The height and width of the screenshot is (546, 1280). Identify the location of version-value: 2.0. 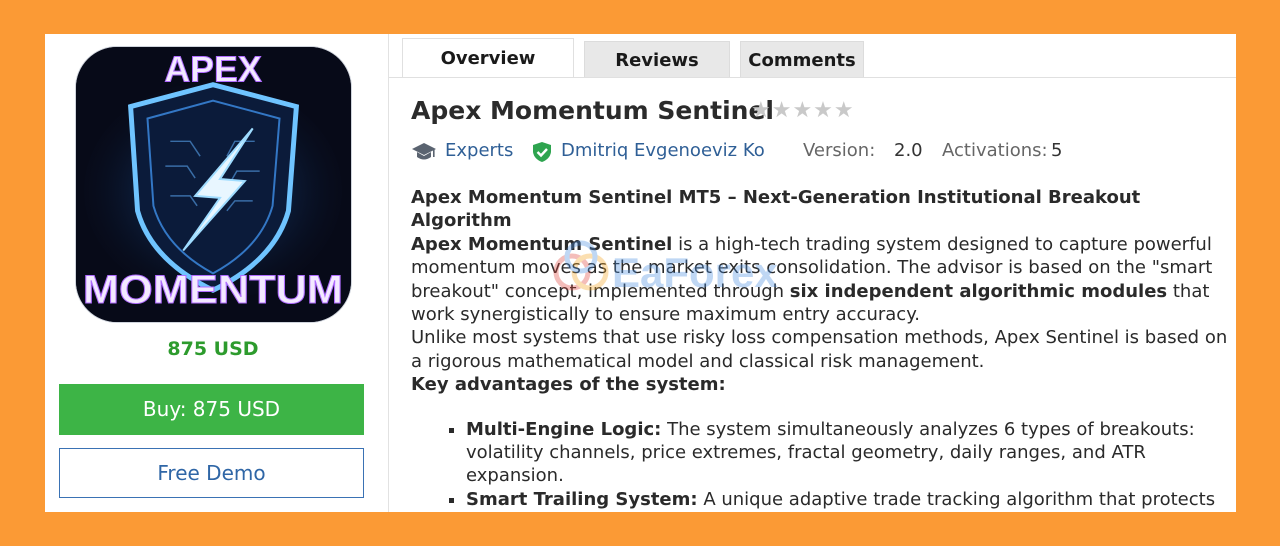
(908, 150).